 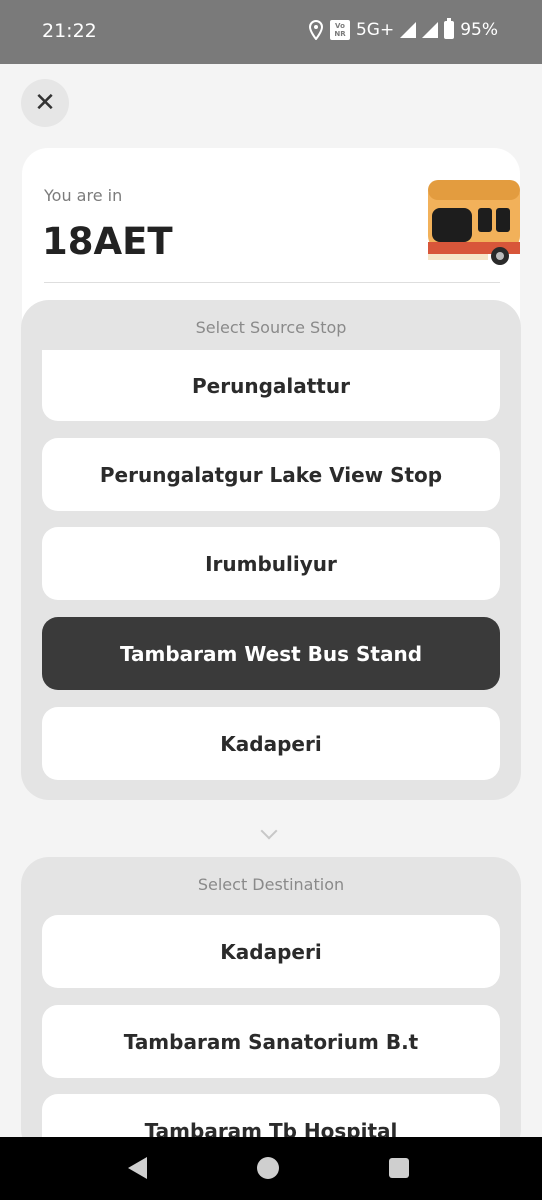 I want to click on card-divider, so click(x=272, y=282).